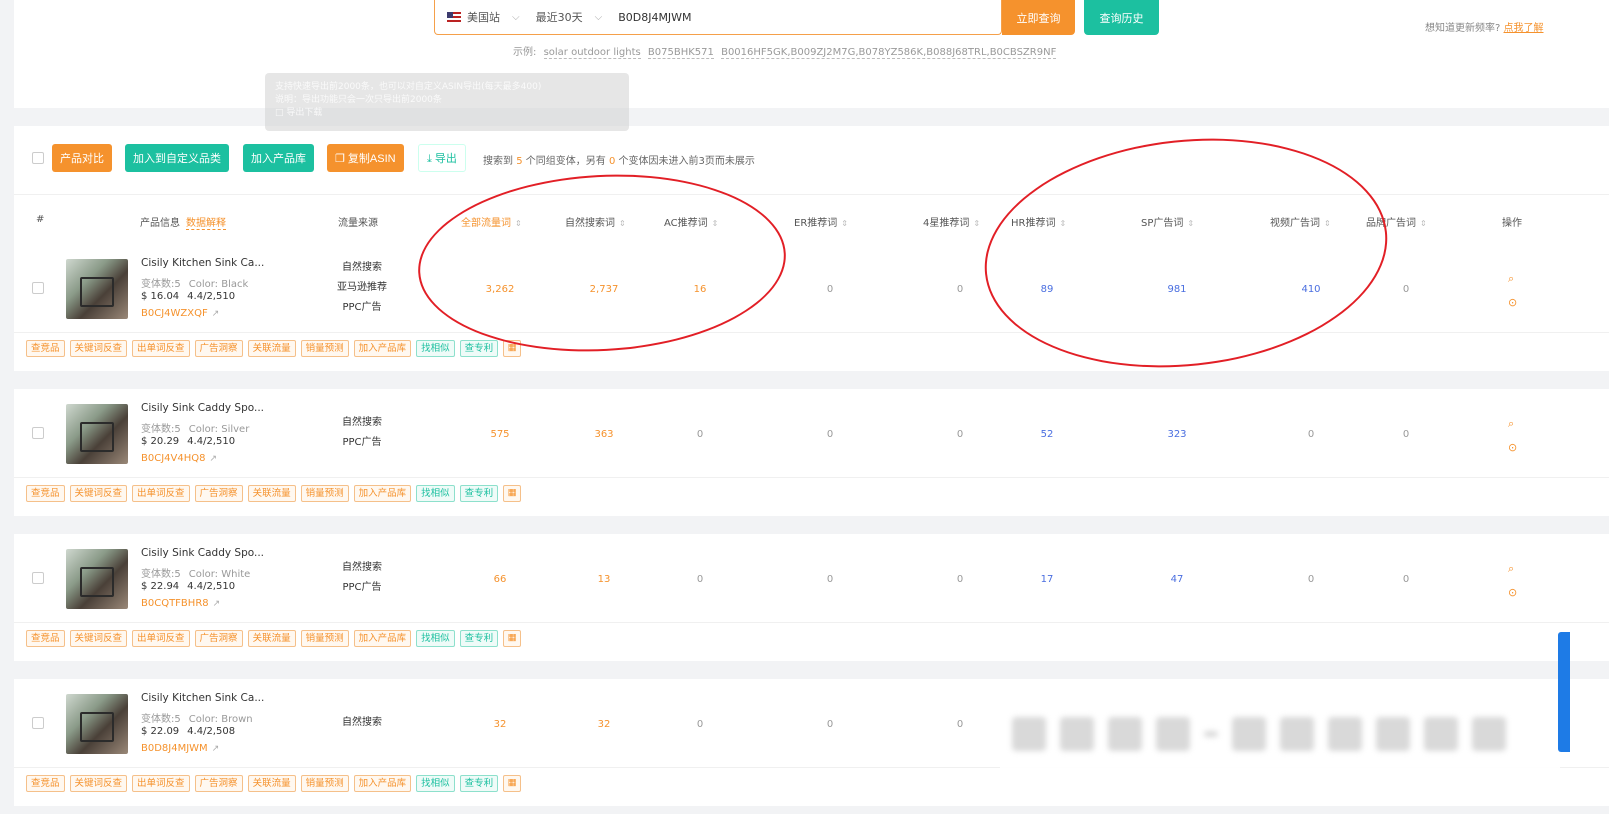 The height and width of the screenshot is (814, 1609). Describe the element at coordinates (821, 221) in the screenshot. I see `col-er: ER推荐词 ⇕` at that location.